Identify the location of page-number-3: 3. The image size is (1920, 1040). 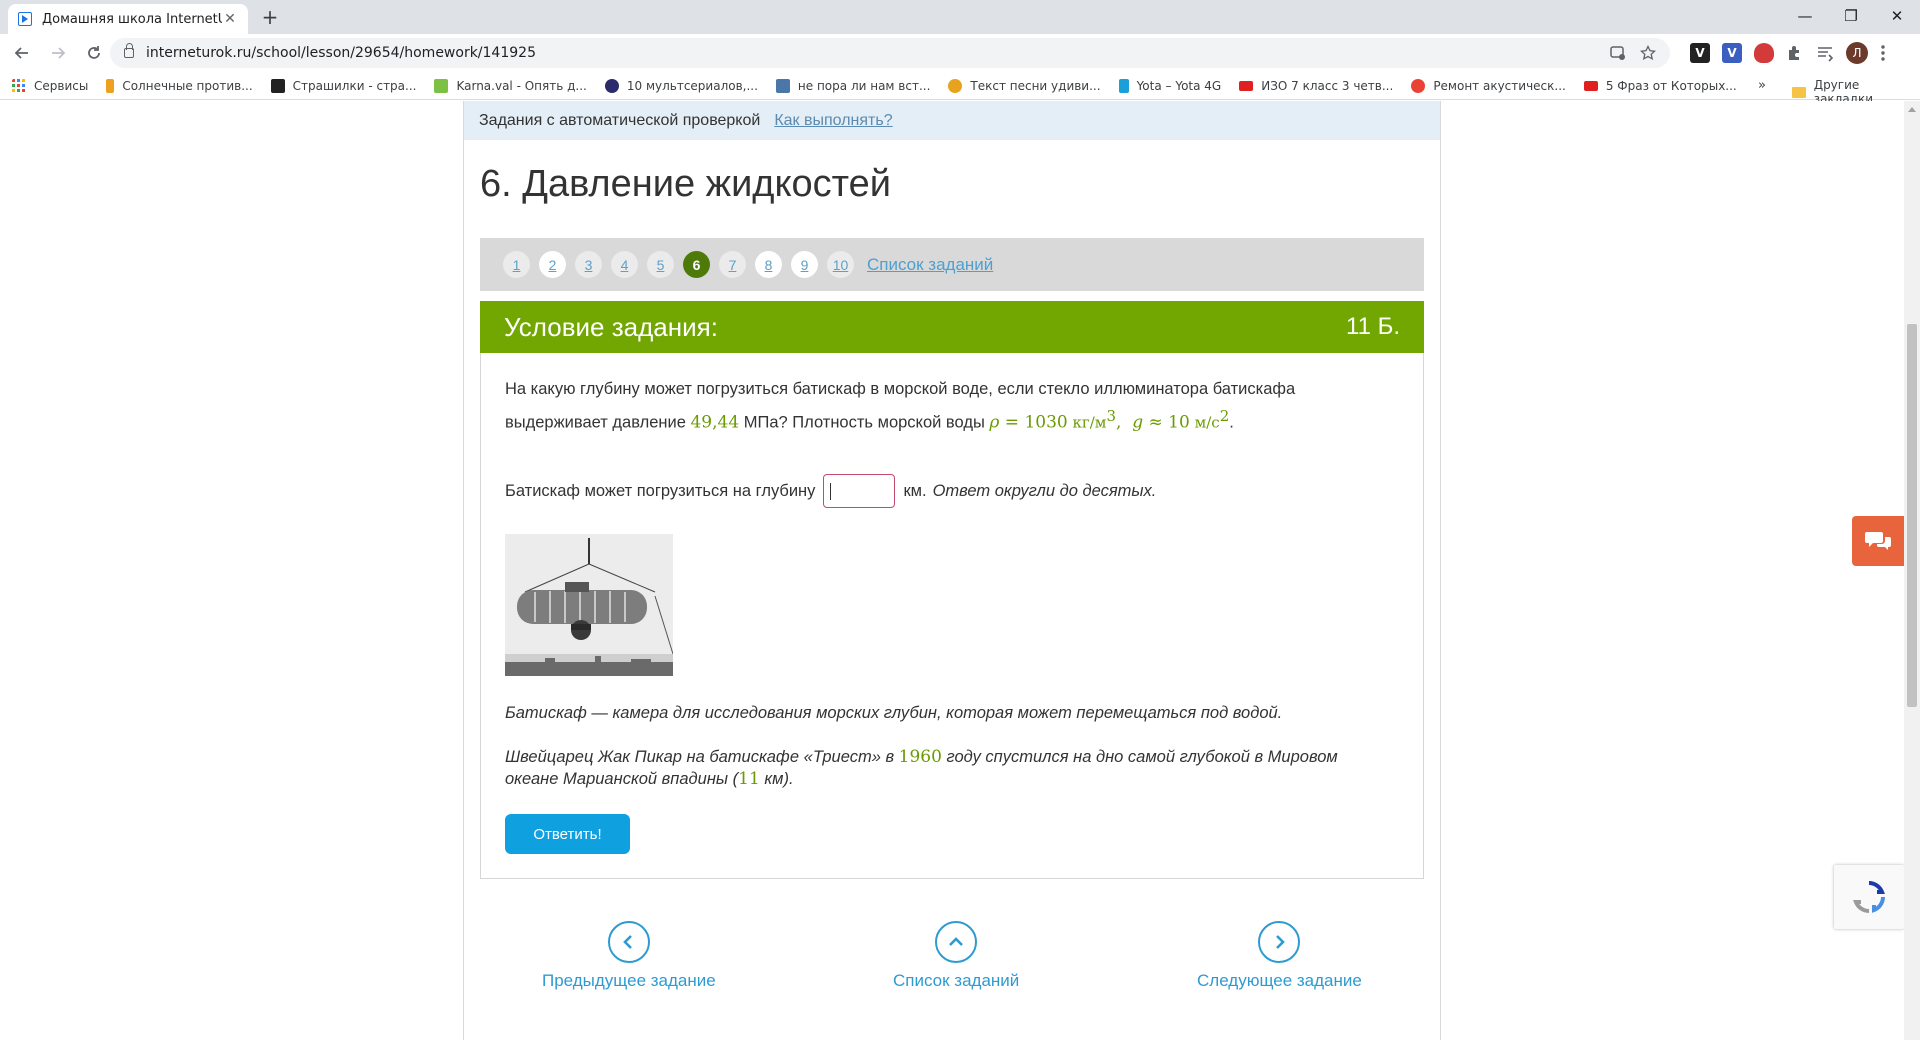
(588, 264).